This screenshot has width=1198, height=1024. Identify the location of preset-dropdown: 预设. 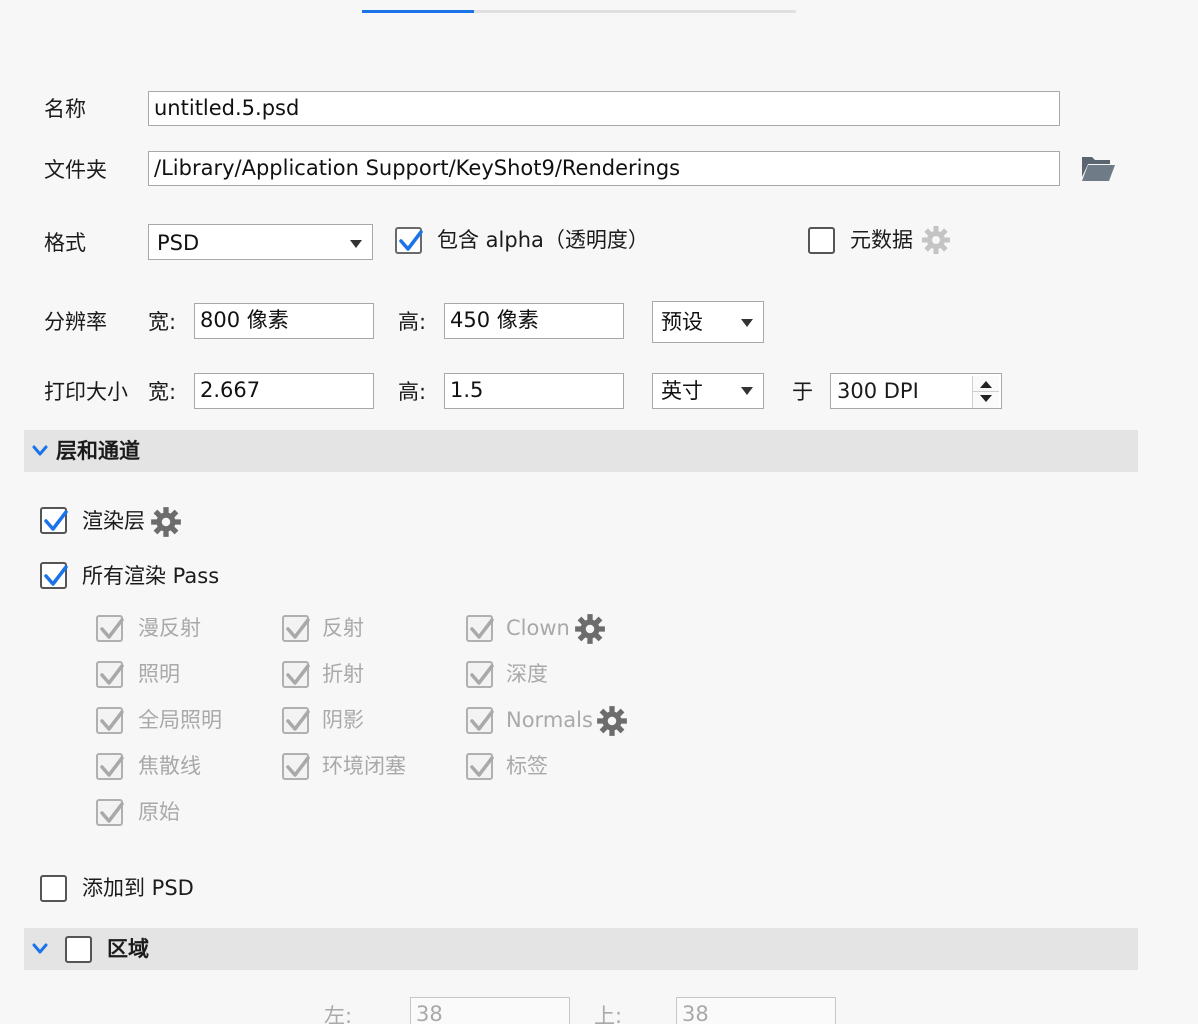
(708, 322).